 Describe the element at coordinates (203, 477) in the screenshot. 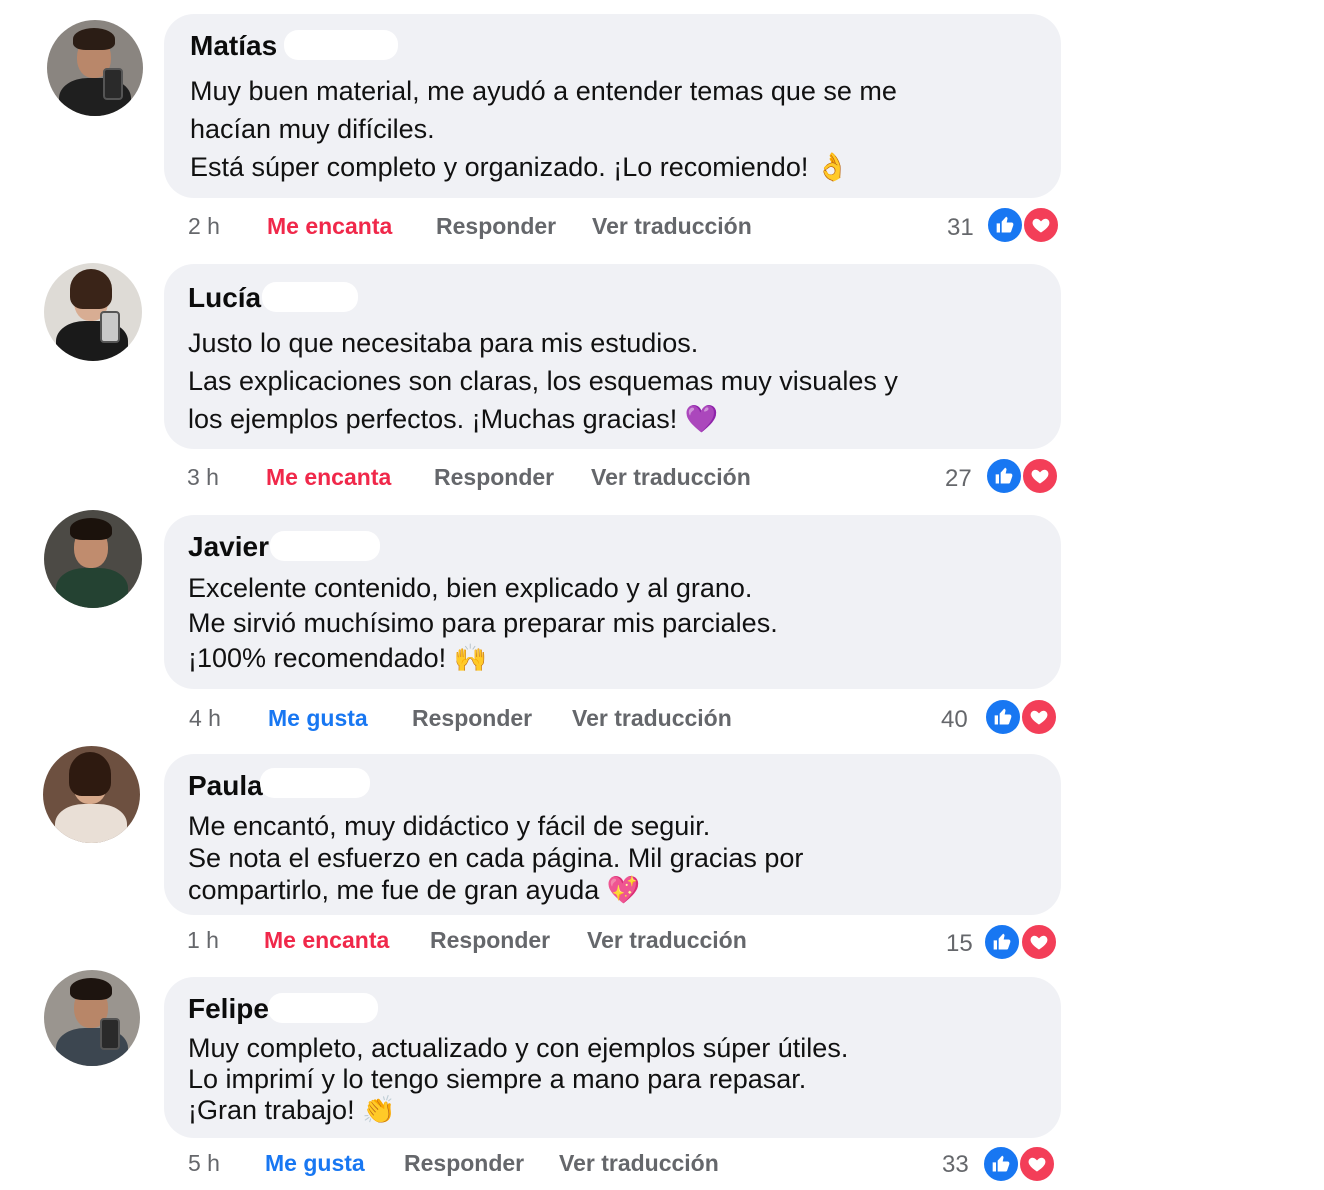

I see `timestamp: 3 h` at that location.